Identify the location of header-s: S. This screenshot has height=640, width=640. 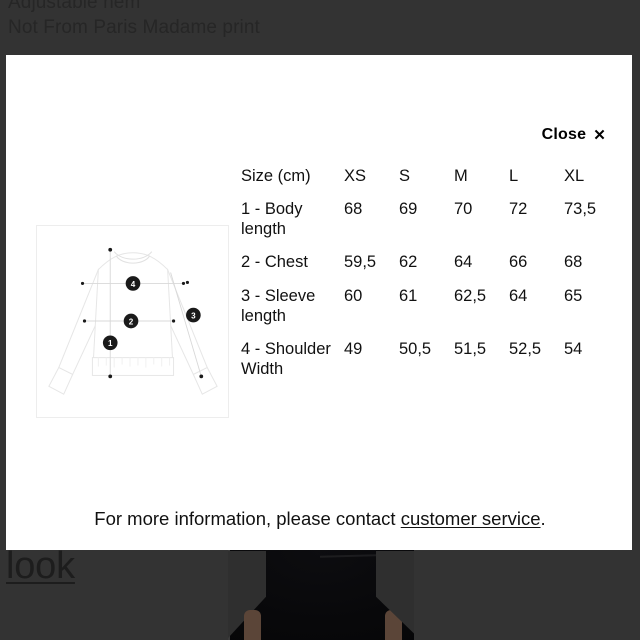
(405, 176).